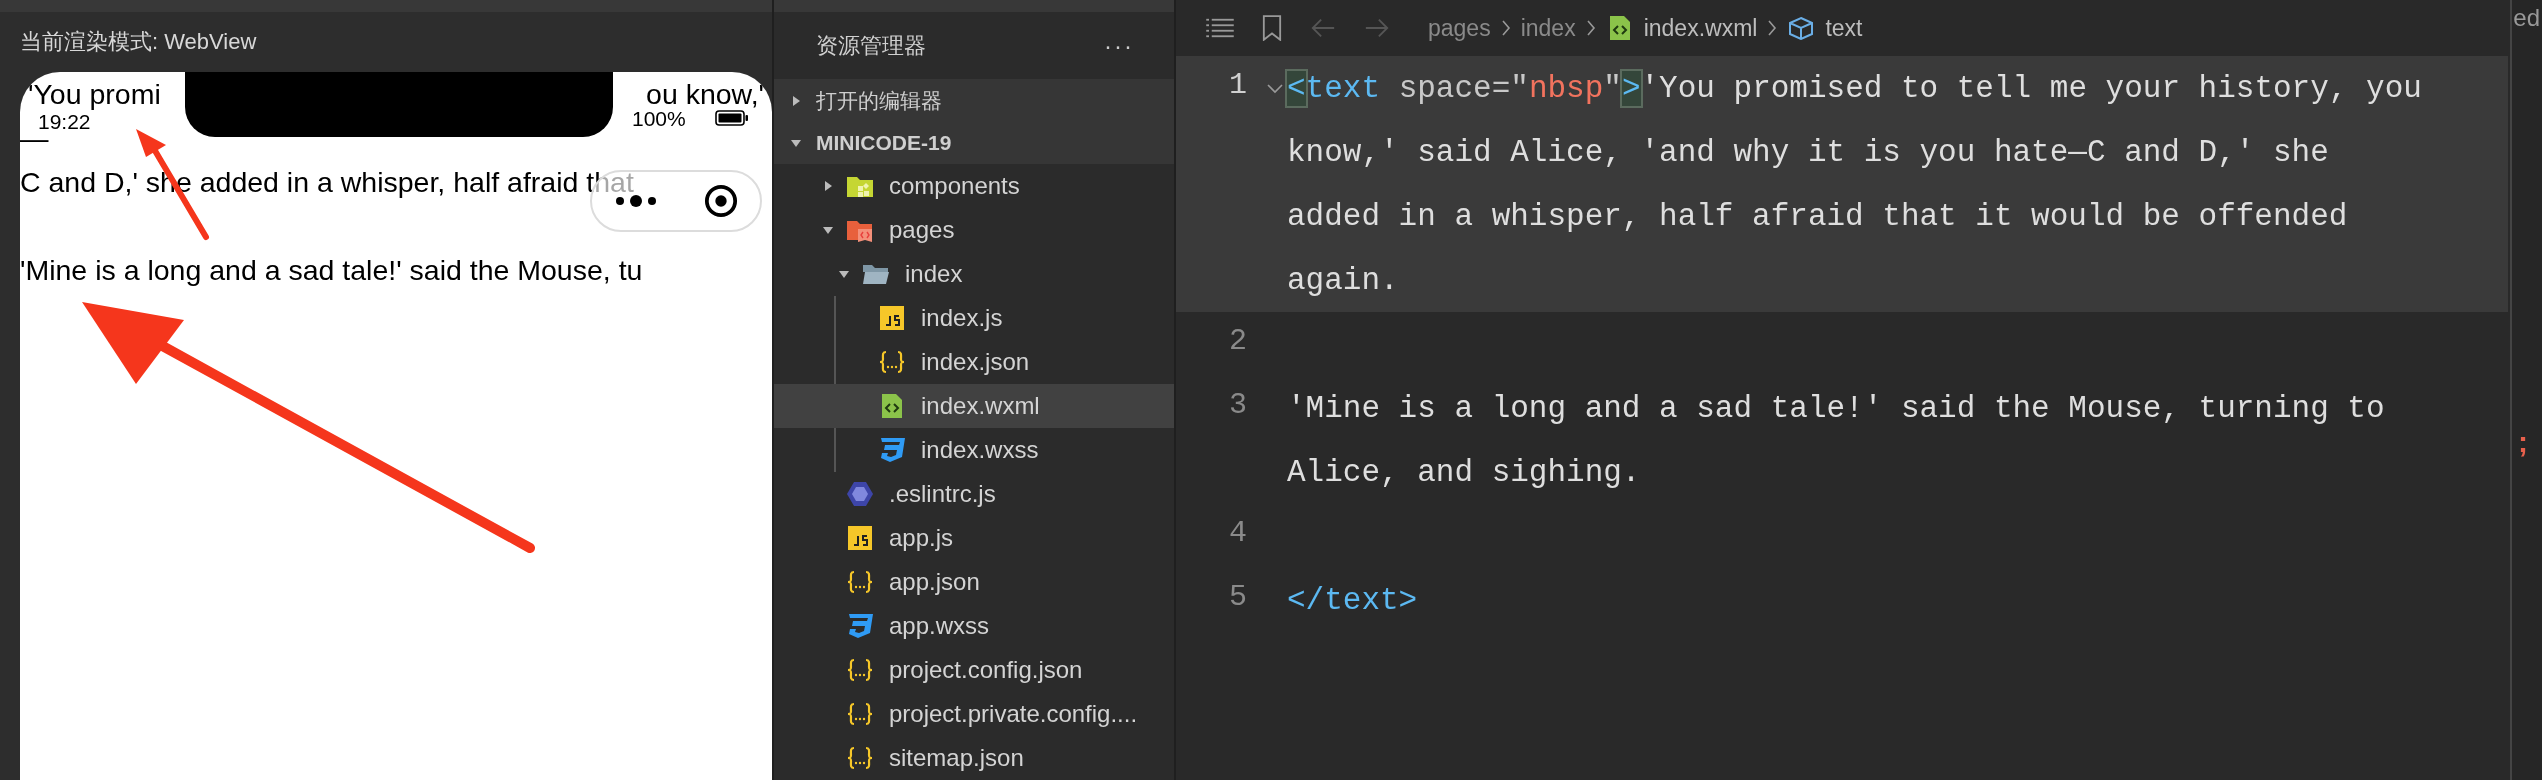 The image size is (2542, 780). I want to click on tree-item: index.js, so click(974, 318).